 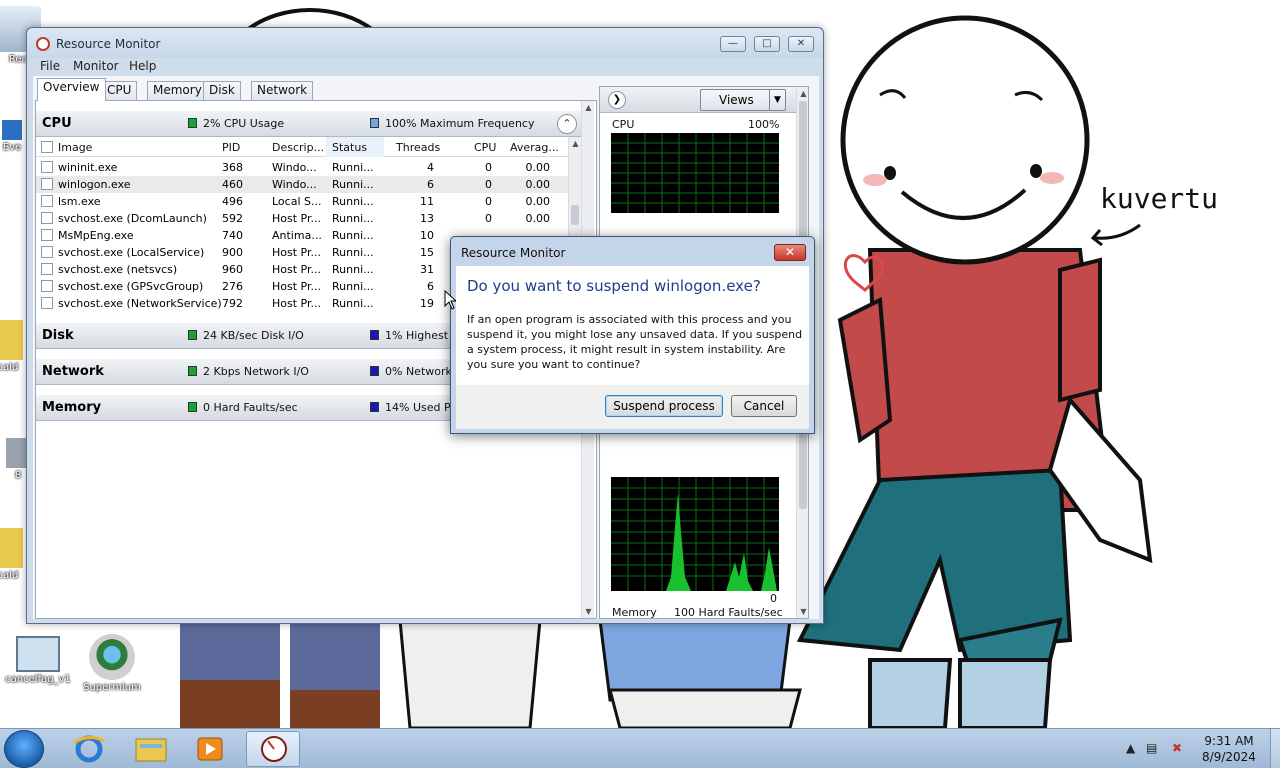 What do you see at coordinates (773, 598) in the screenshot?
I see `network-graph-min: 0` at bounding box center [773, 598].